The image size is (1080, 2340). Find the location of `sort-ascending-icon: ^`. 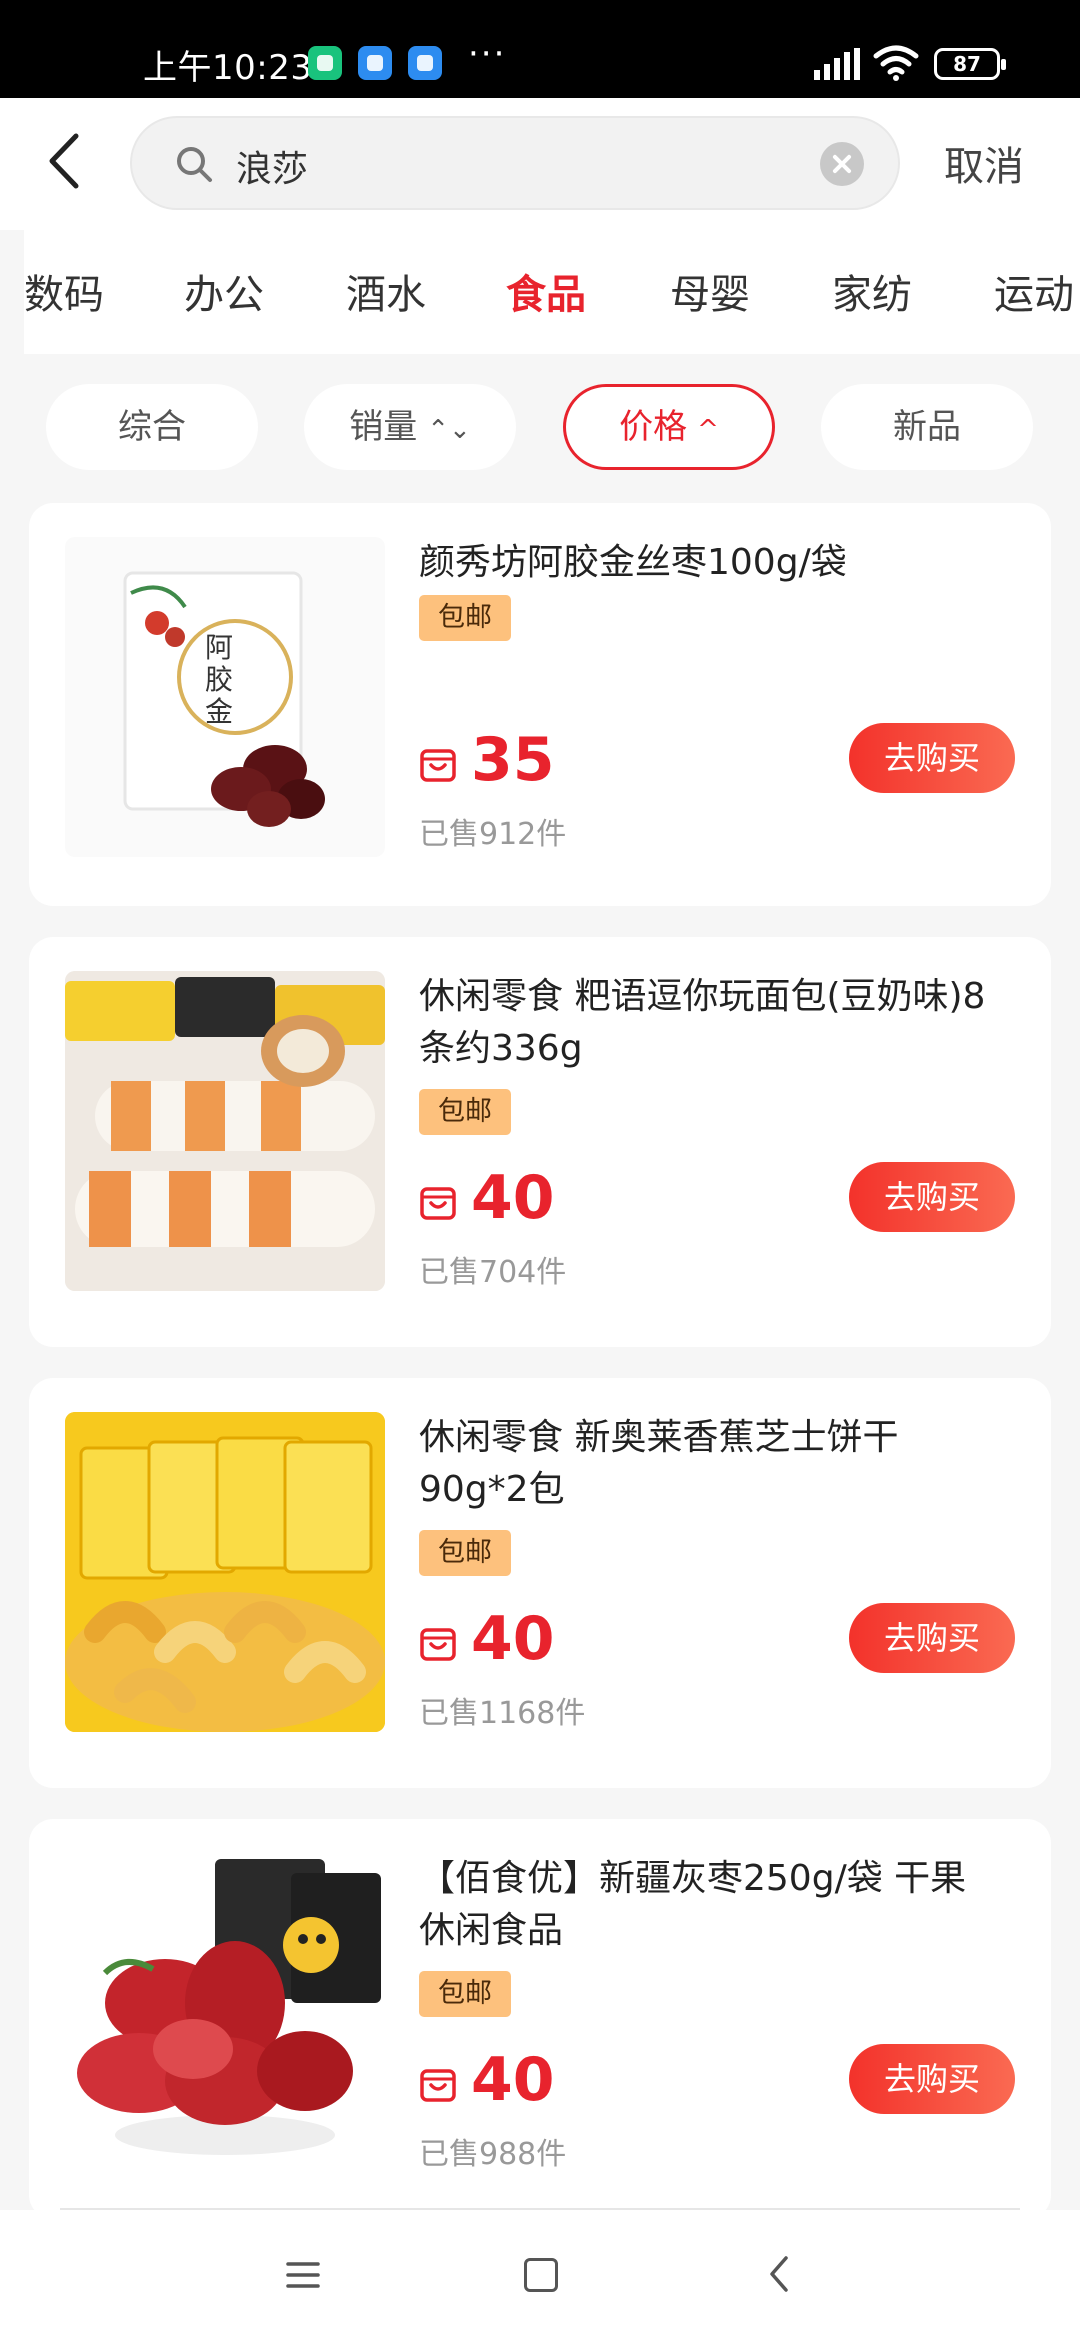

sort-ascending-icon: ^ is located at coordinates (708, 430).